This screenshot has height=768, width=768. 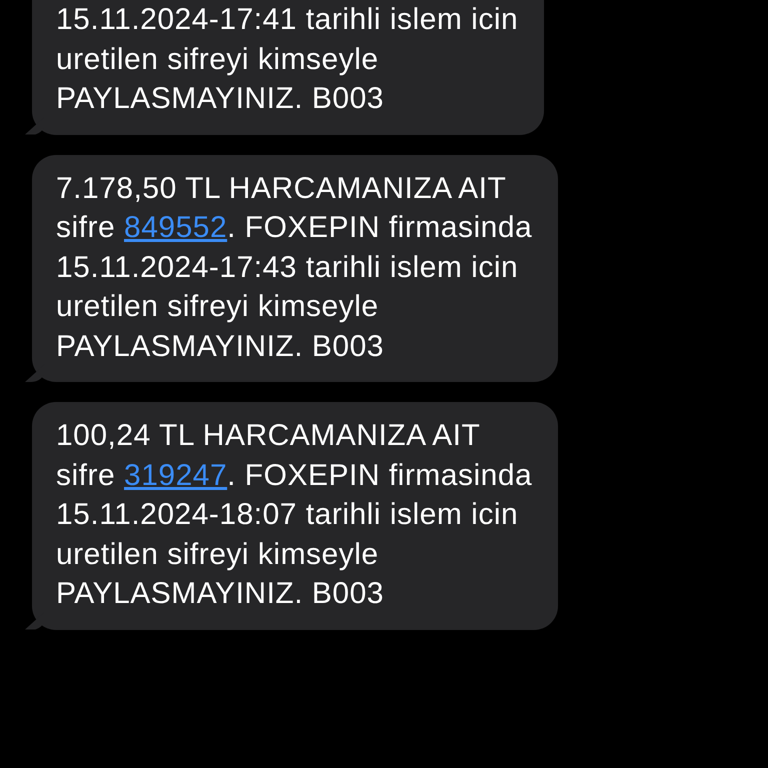 I want to click on message-text: 15.11.2024-17:41 tarihli islem icin uretilen sifreyi kimseyle PAYLASMAYINIZ. B003, so click(x=287, y=59).